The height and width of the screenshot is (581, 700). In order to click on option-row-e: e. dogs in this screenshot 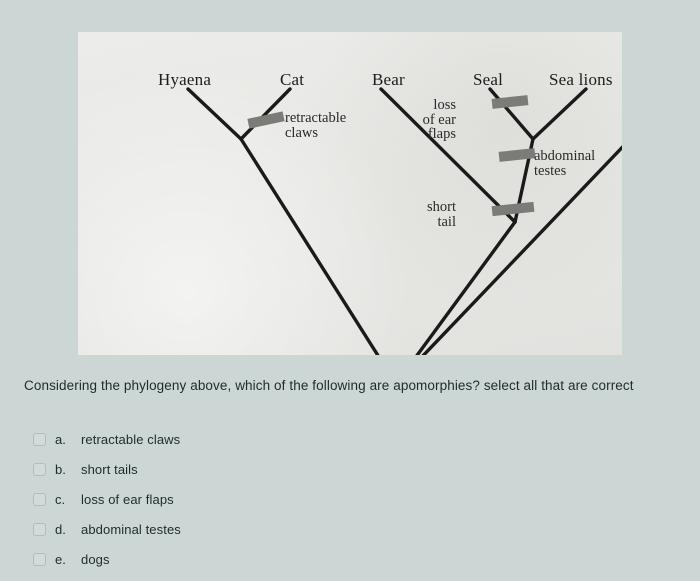, I will do `click(283, 559)`.